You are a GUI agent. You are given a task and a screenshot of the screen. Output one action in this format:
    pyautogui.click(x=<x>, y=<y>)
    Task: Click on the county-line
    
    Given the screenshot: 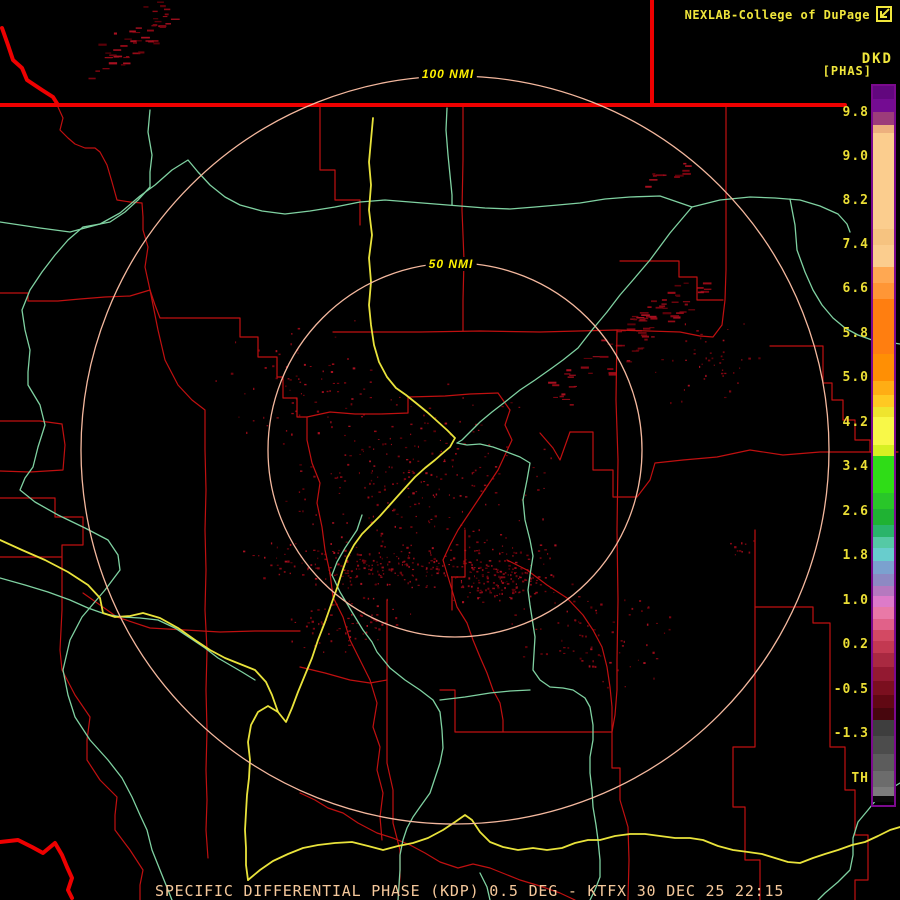 What is the action you would take?
    pyautogui.click(x=393, y=749)
    